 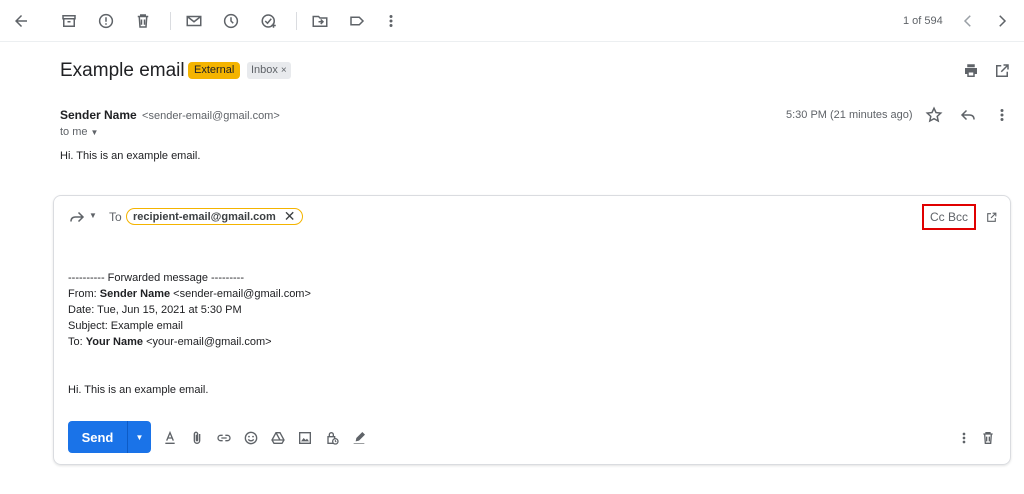 What do you see at coordinates (320, 21) in the screenshot?
I see `move-to-icon` at bounding box center [320, 21].